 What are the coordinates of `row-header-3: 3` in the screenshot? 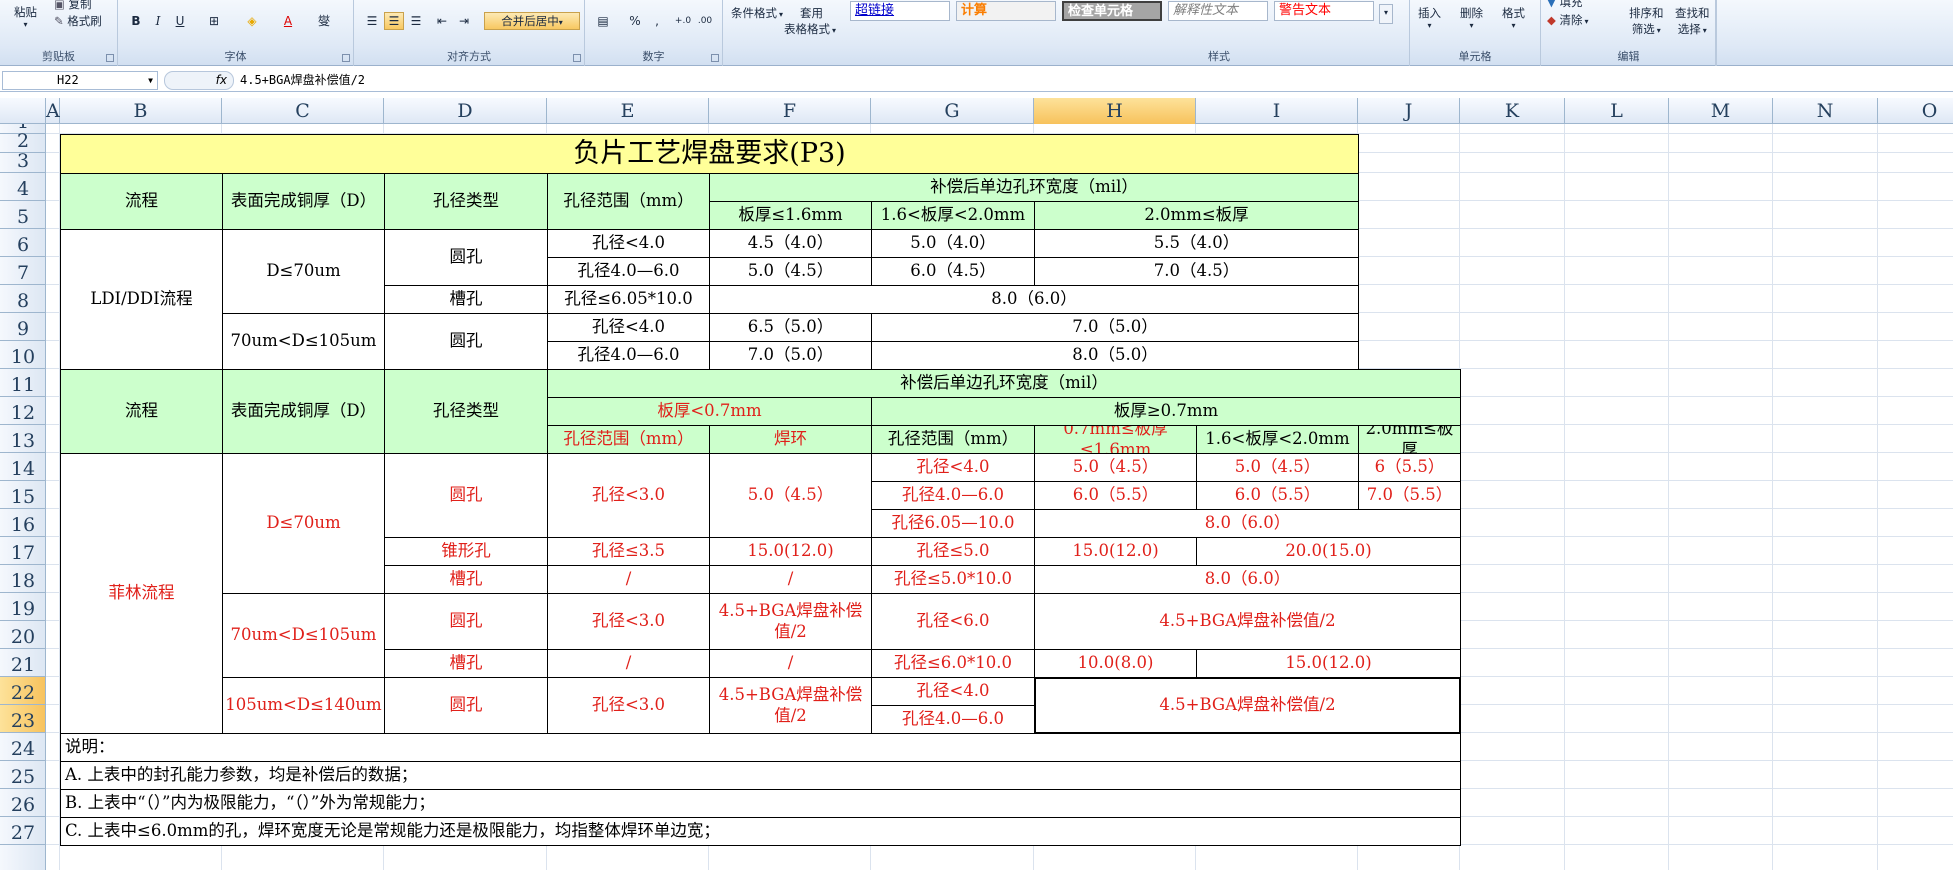 It's located at (22, 161).